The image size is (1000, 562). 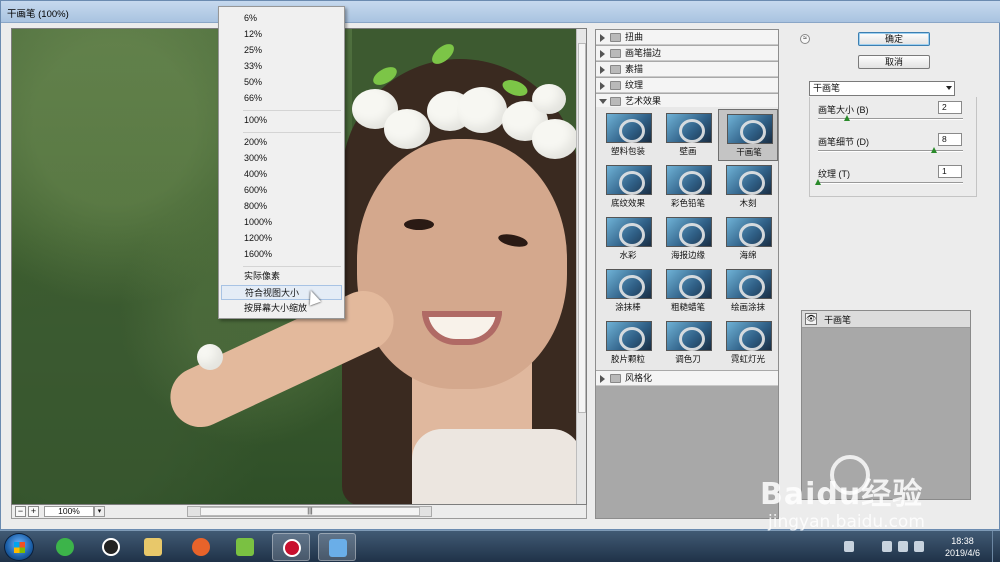 I want to click on zoom-menu-item-fit-view: 符合视图大小, so click(x=281, y=292).